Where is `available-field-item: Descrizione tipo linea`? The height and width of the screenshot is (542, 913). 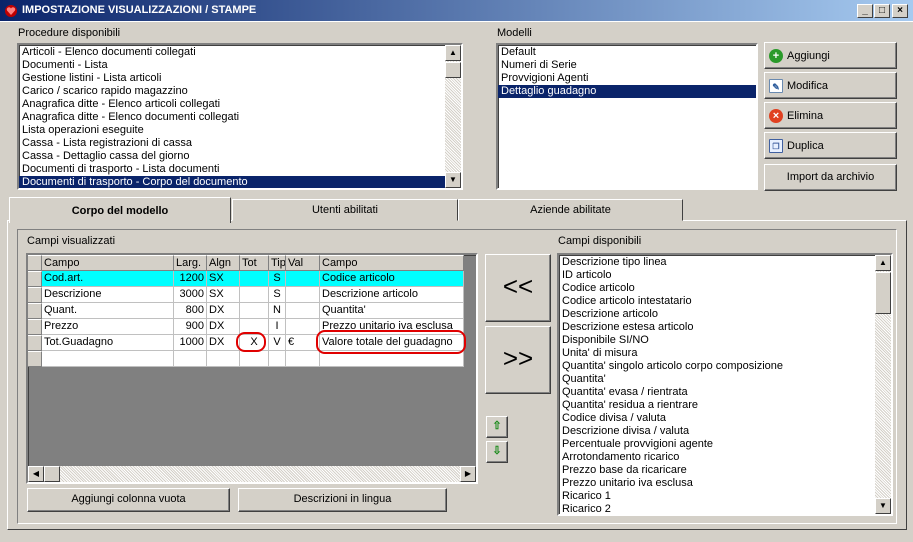 available-field-item: Descrizione tipo linea is located at coordinates (717, 262).